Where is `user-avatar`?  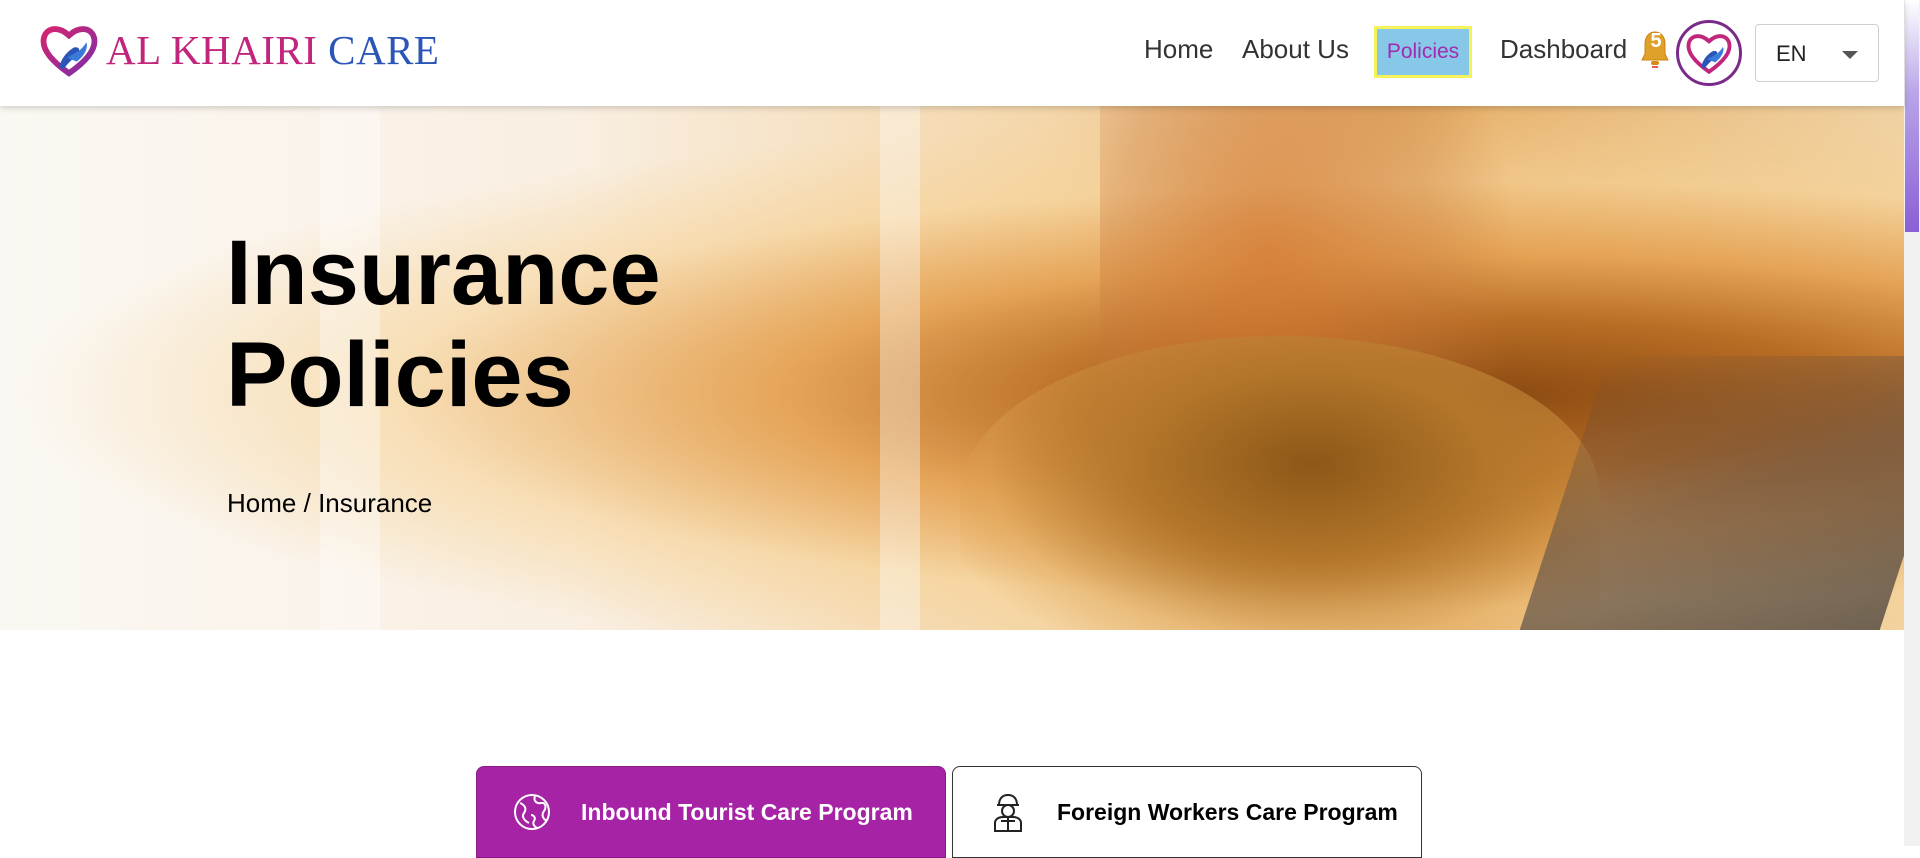
user-avatar is located at coordinates (1709, 53).